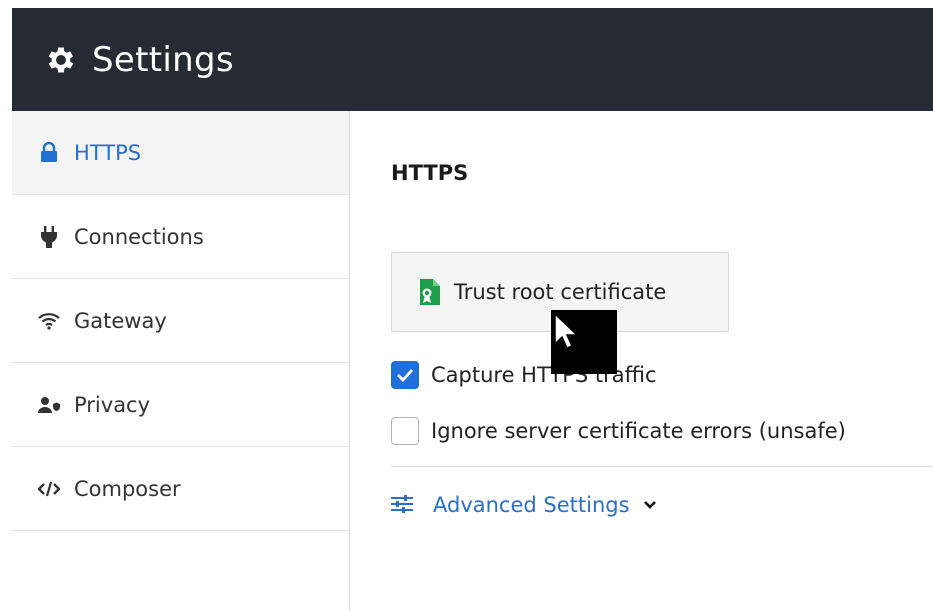  Describe the element at coordinates (112, 404) in the screenshot. I see `sidebar-item-label: Privacy` at that location.